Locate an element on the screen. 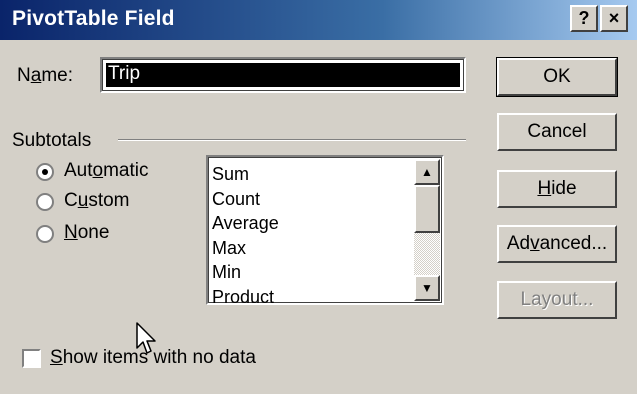 The image size is (637, 394). scroll-thumb is located at coordinates (427, 209).